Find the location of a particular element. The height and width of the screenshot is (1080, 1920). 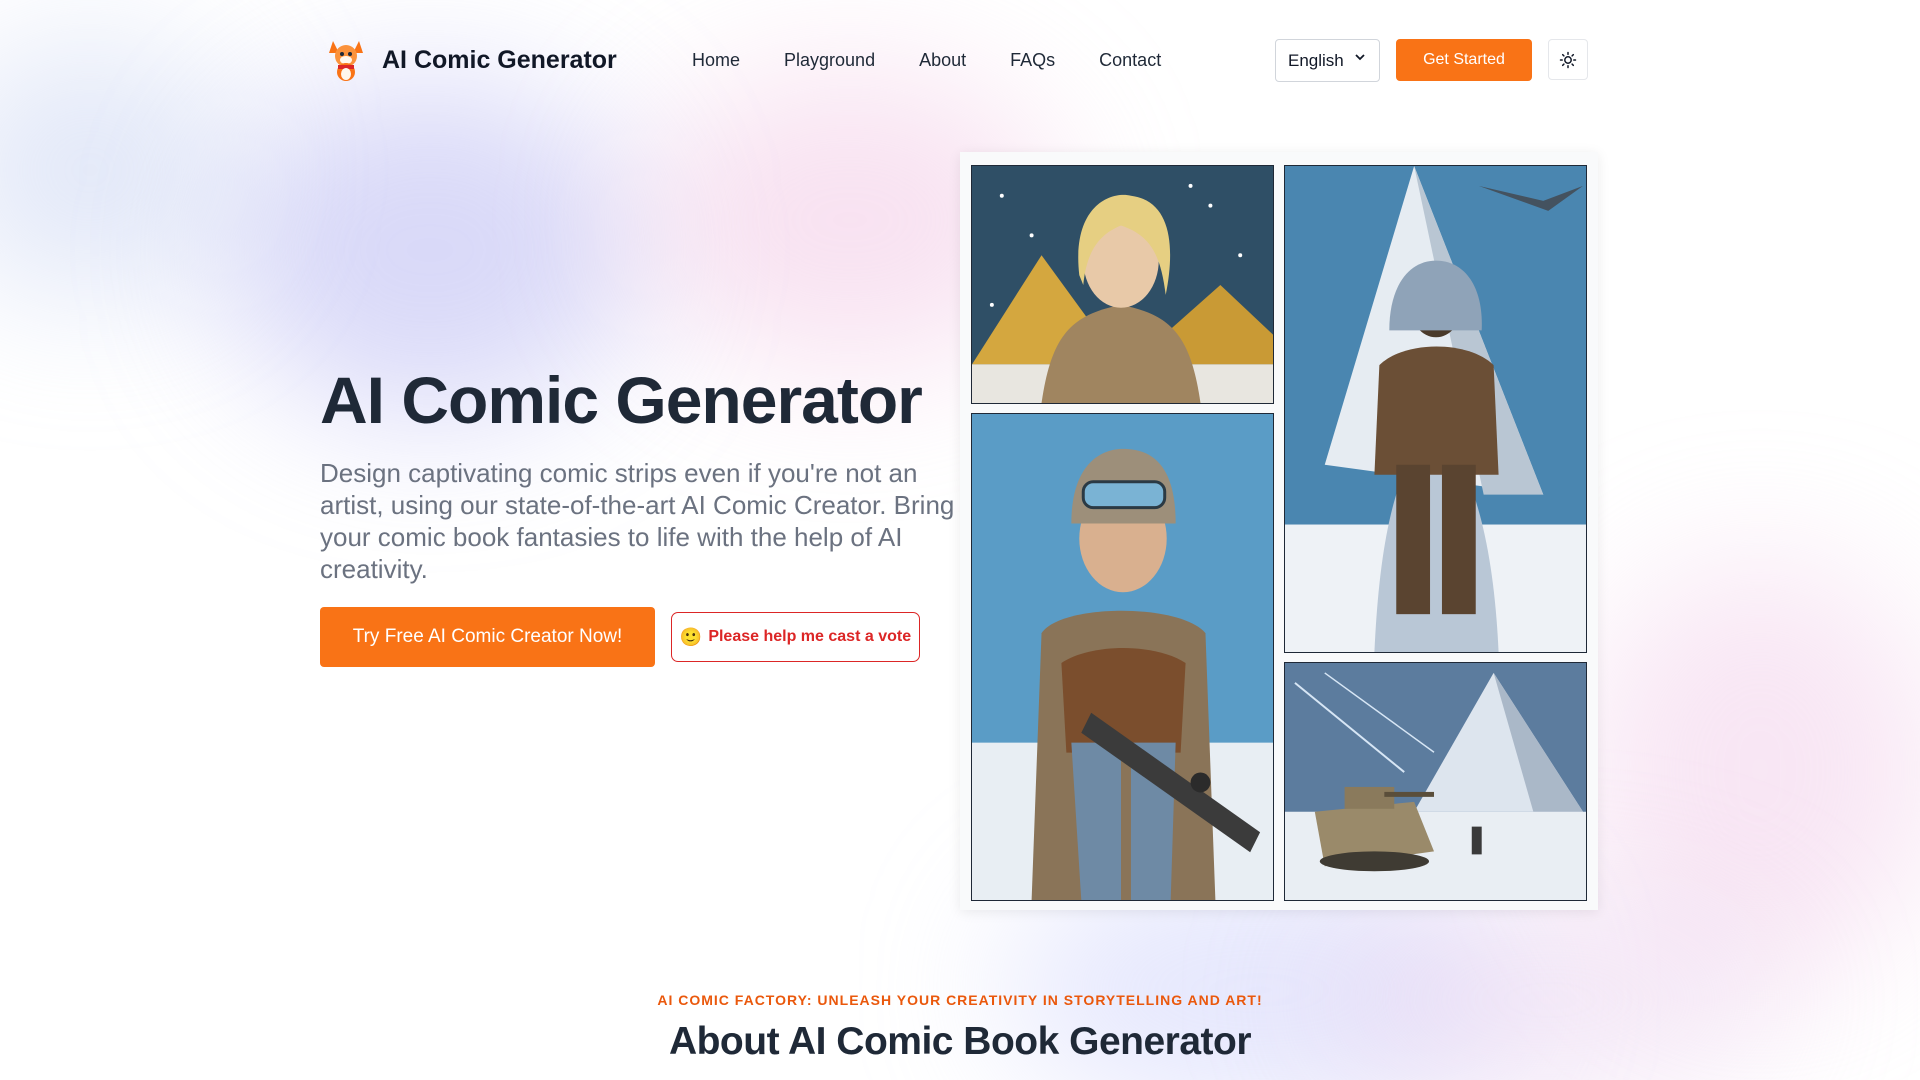

brand-name: AI Comic Generator is located at coordinates (499, 59).